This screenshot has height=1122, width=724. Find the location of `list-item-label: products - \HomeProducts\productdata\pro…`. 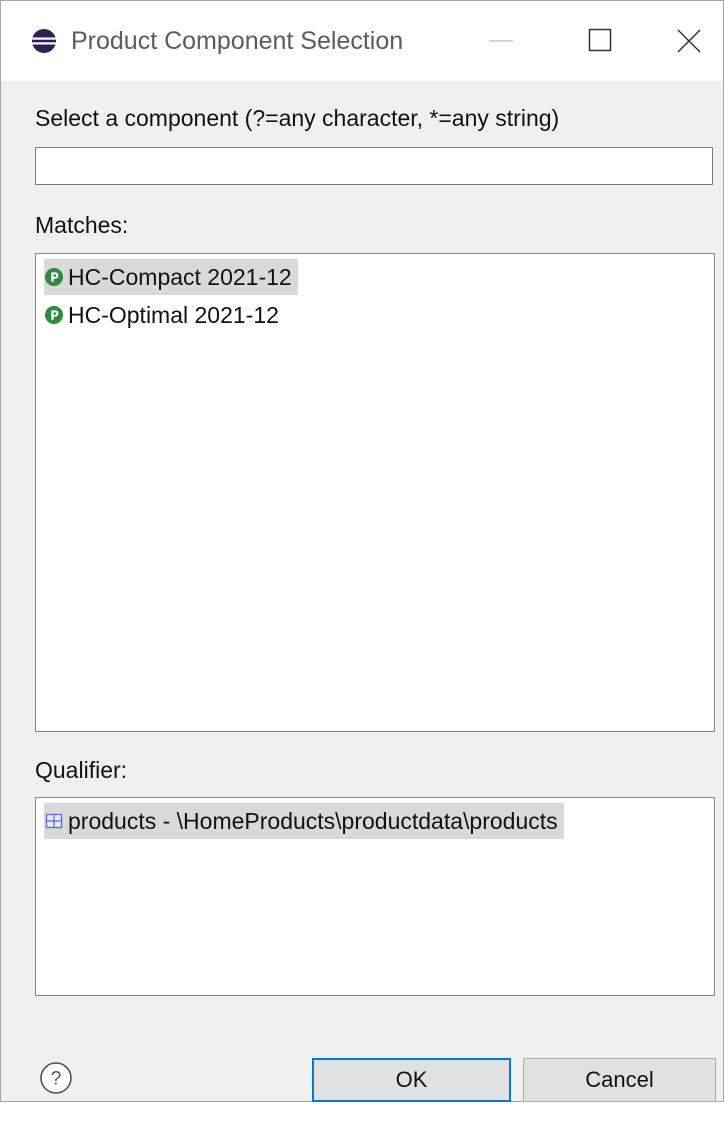

list-item-label: products - \HomeProducts\productdata\pro… is located at coordinates (313, 820).